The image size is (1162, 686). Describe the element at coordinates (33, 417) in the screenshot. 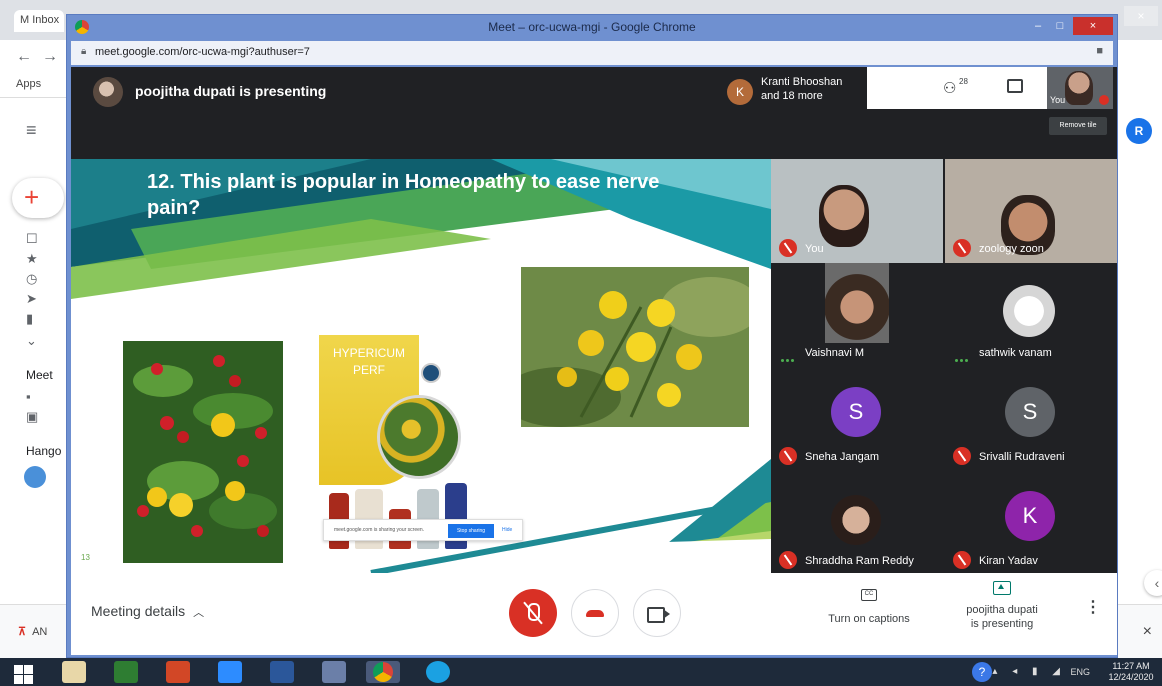

I see `calendar-icon: ▣` at that location.